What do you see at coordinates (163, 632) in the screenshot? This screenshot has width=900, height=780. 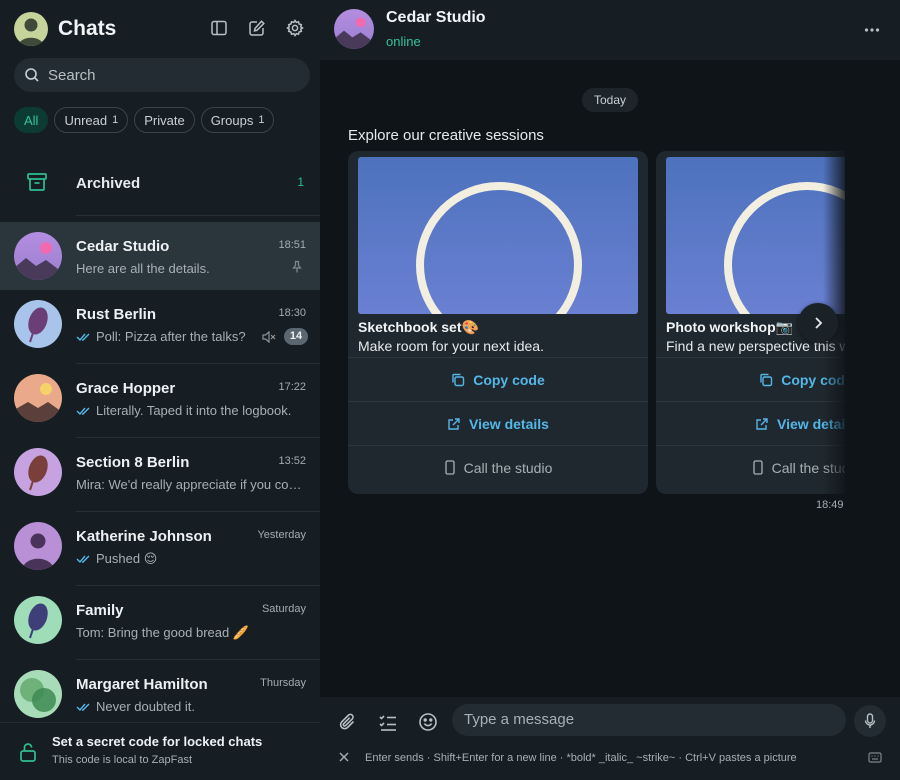 I see `preview-text: Tom: Bring the good bread 🥖` at bounding box center [163, 632].